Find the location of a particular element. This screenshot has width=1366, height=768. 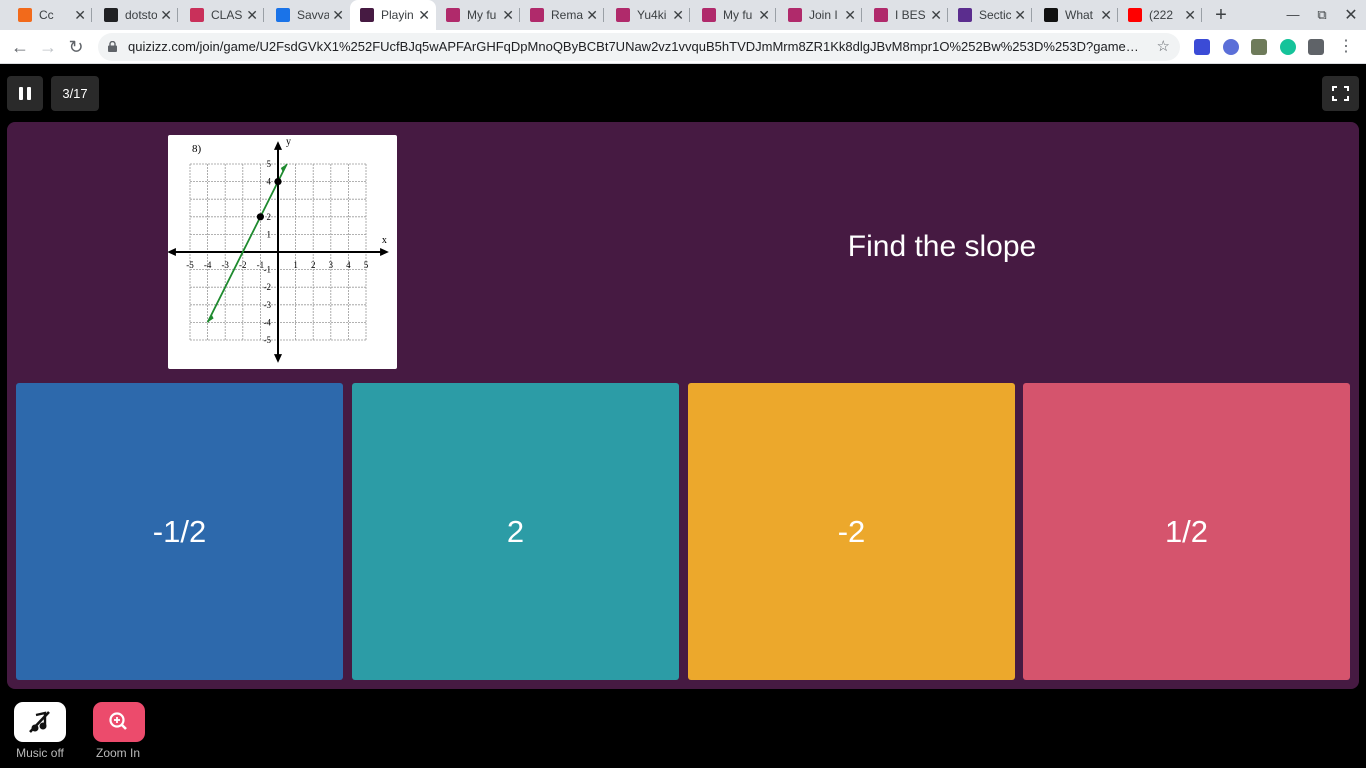

x-tick-label: -4 is located at coordinates (208, 265).